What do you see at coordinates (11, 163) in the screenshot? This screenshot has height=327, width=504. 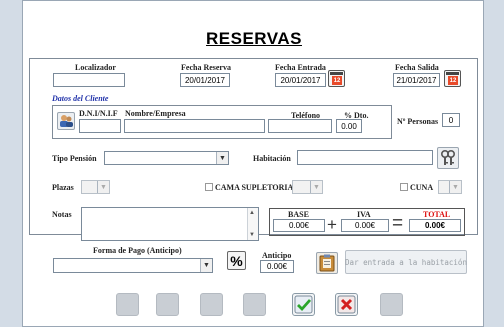 I see `background-left` at bounding box center [11, 163].